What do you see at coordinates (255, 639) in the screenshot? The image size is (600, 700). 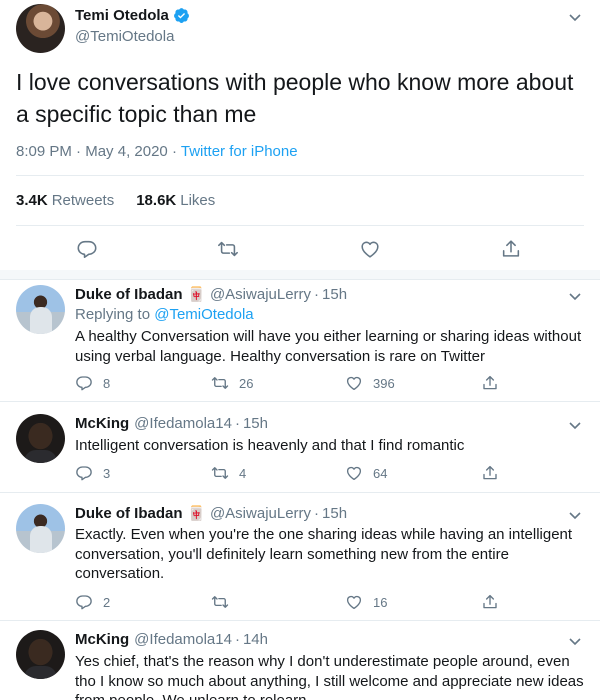 I see `reply-time: 14h` at bounding box center [255, 639].